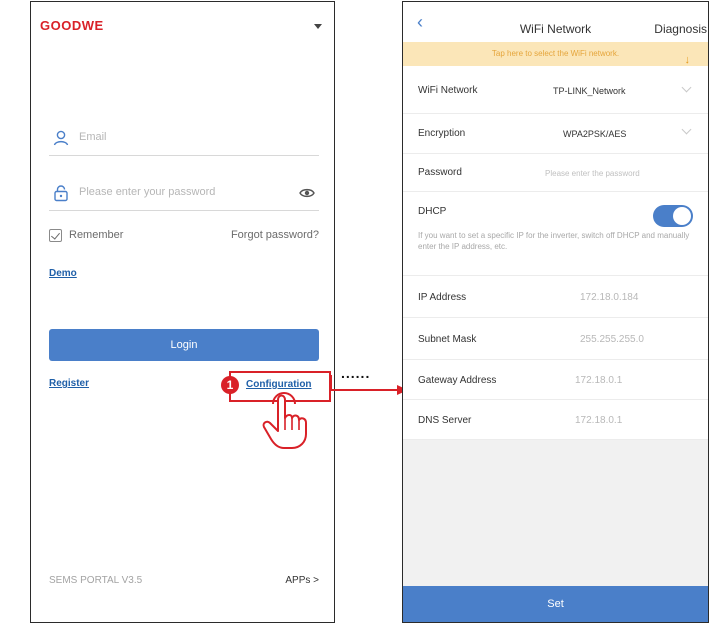  What do you see at coordinates (555, 380) in the screenshot?
I see `gateway-address-row: Gateway Address 172.18.0.1` at bounding box center [555, 380].